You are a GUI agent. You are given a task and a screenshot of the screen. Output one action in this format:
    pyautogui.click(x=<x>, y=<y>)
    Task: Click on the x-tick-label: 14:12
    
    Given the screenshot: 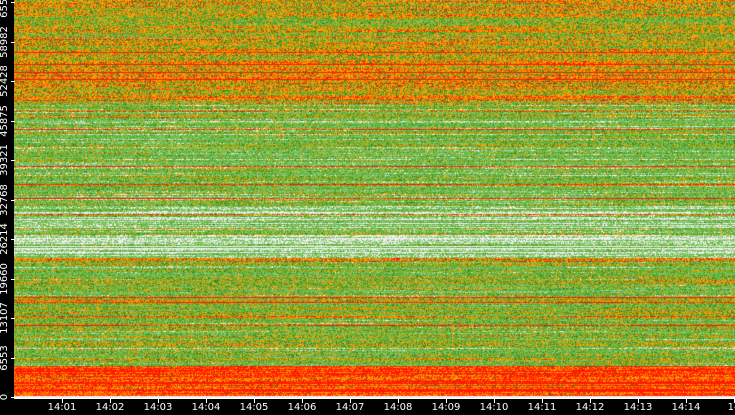 What is the action you would take?
    pyautogui.click(x=590, y=407)
    